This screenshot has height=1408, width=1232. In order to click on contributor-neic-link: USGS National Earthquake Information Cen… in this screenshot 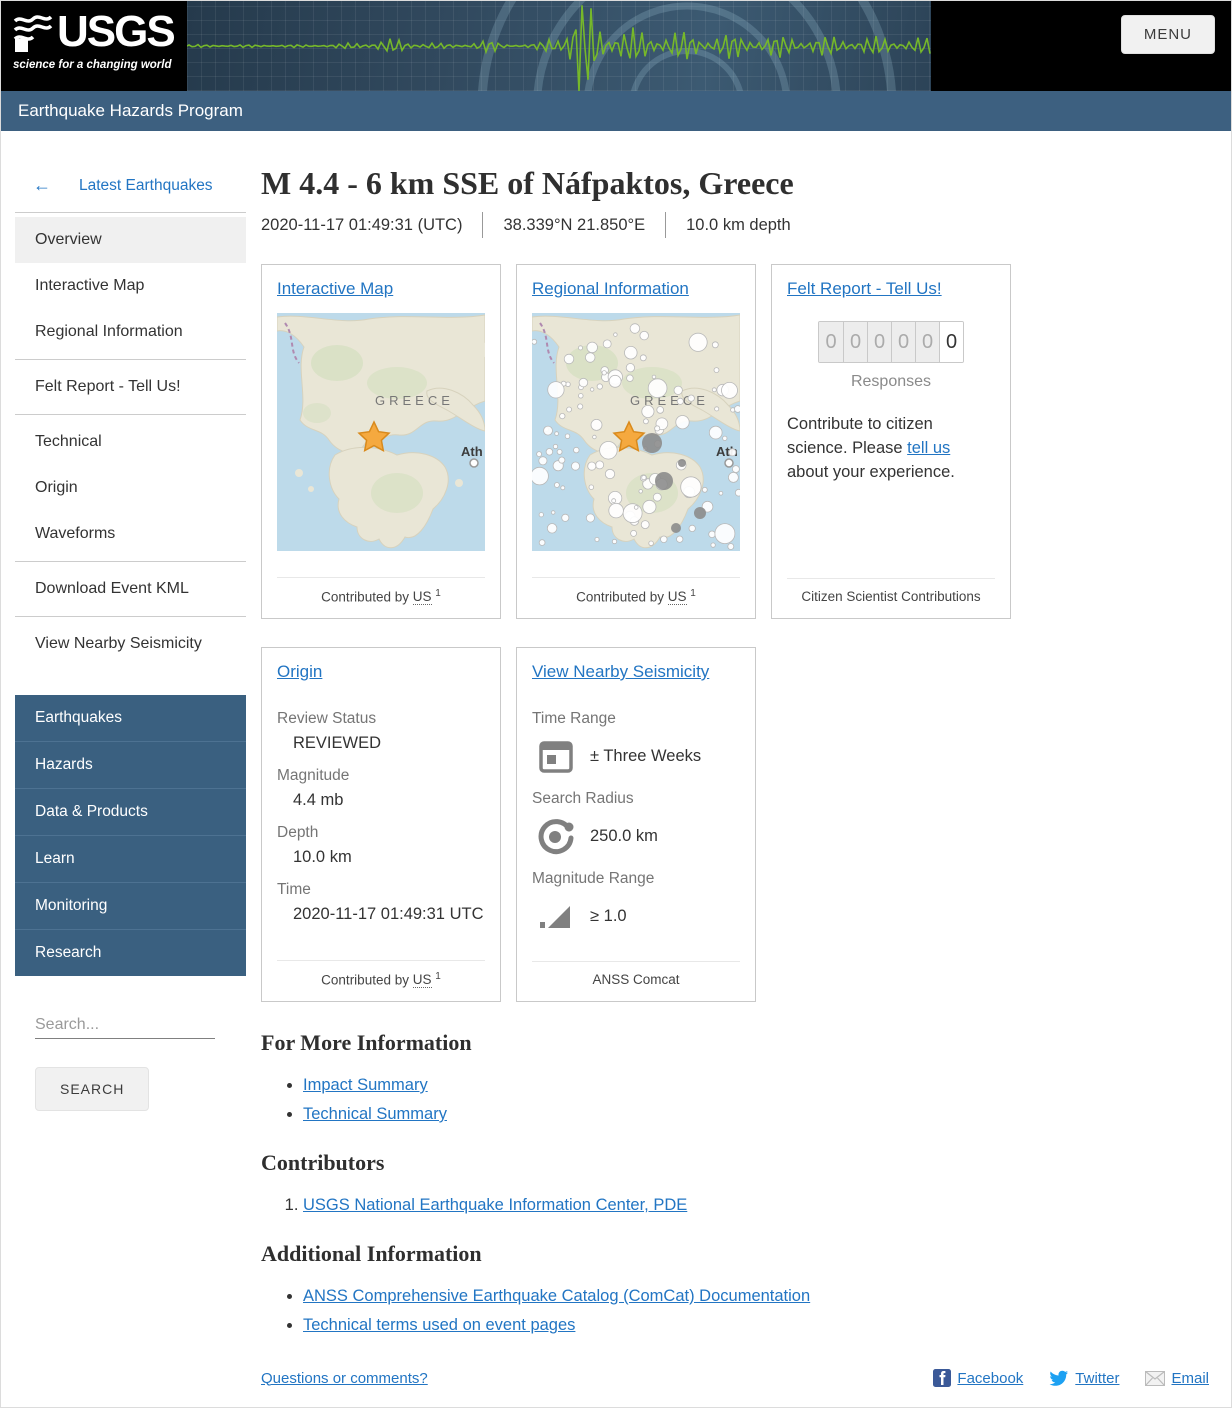, I will do `click(495, 1205)`.